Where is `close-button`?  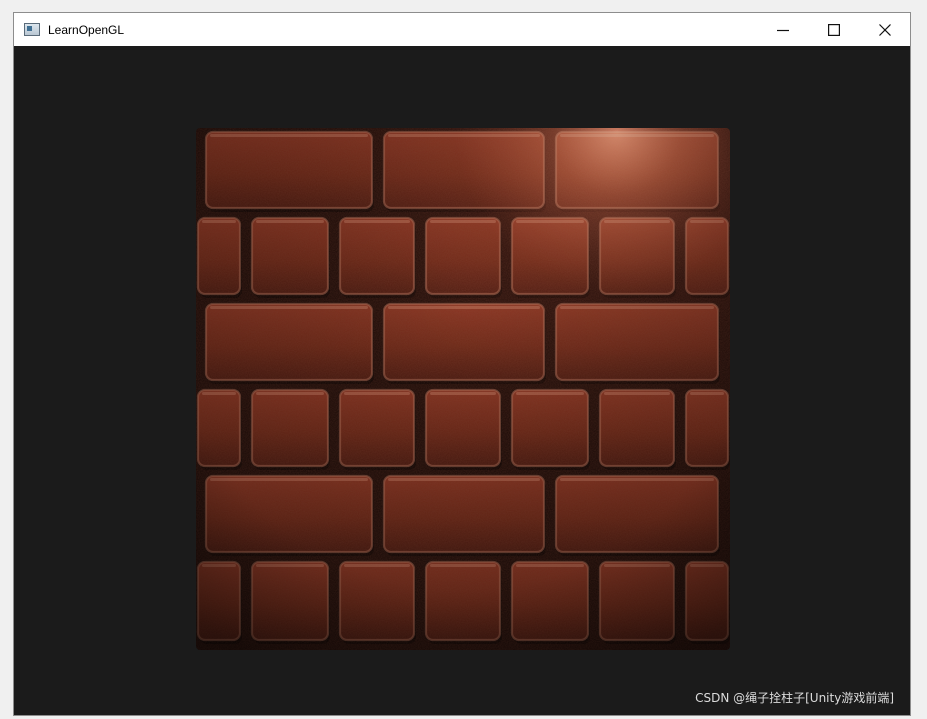
close-button is located at coordinates (884, 29).